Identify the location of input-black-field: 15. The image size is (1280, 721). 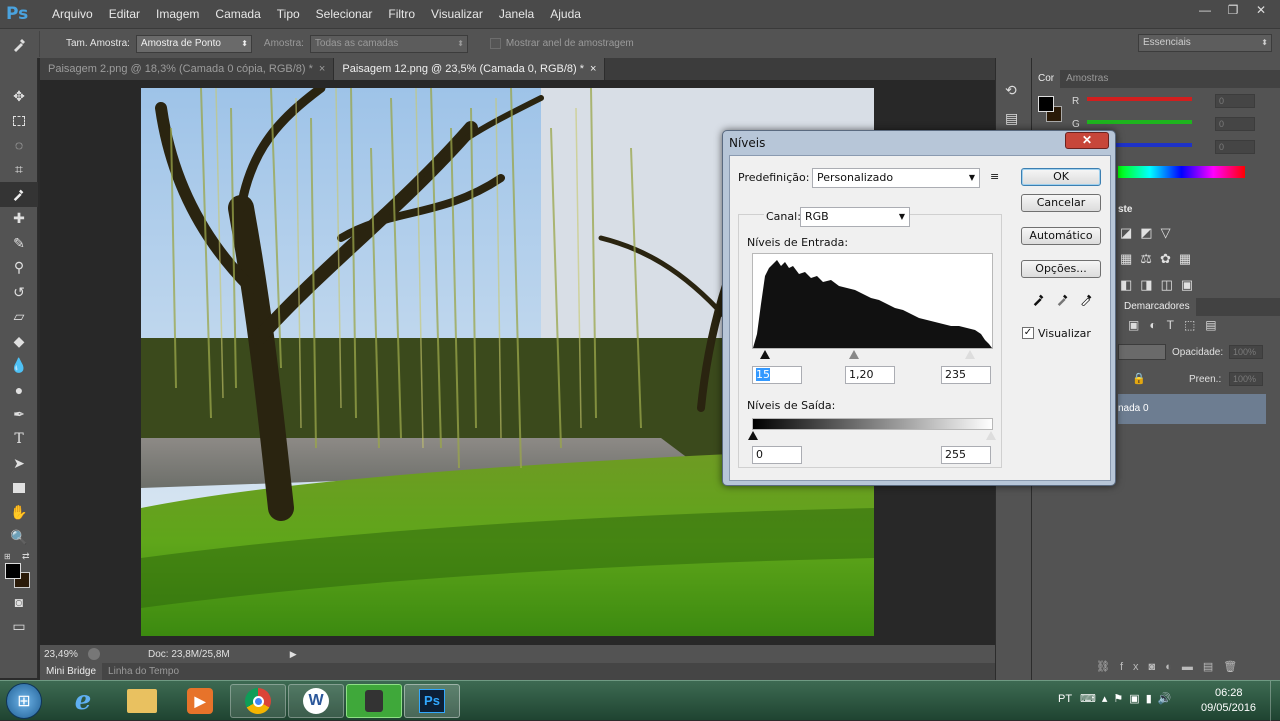
(777, 375).